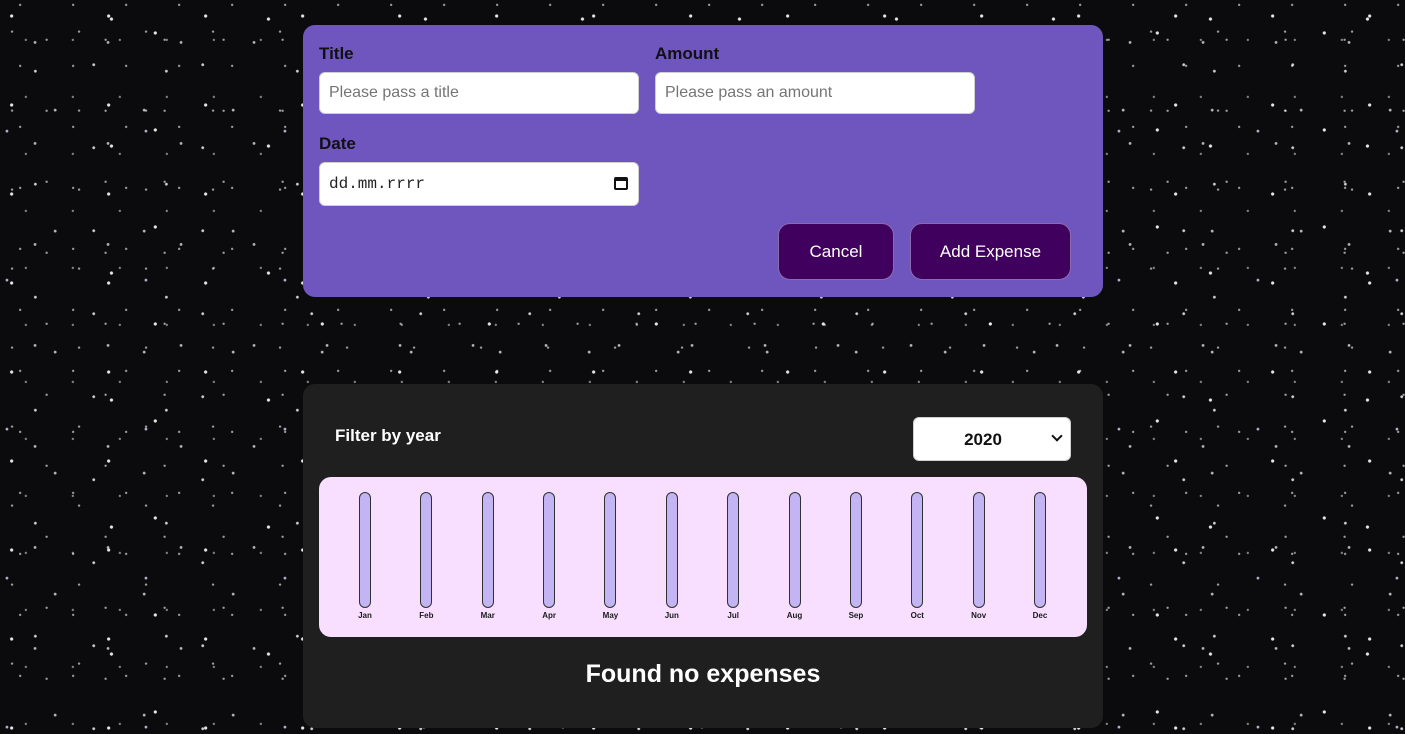  Describe the element at coordinates (487, 615) in the screenshot. I see `chart-bar-label: Mar` at that location.